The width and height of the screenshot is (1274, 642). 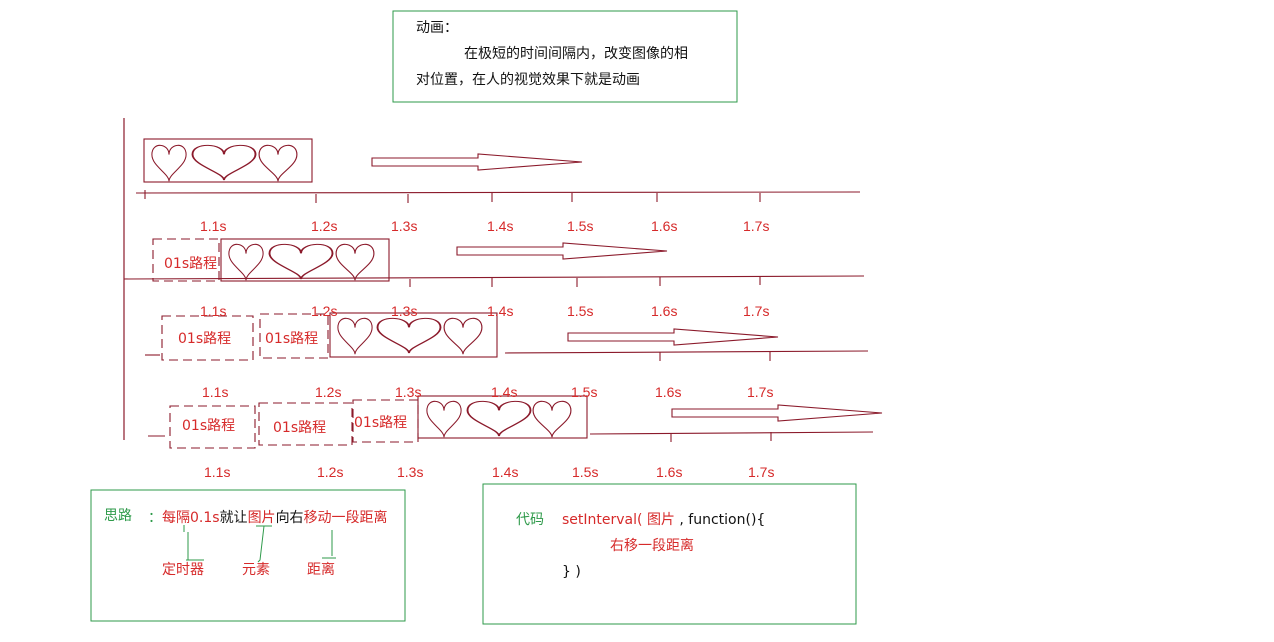 What do you see at coordinates (155, 518) in the screenshot?
I see `idea-colon: ：` at bounding box center [155, 518].